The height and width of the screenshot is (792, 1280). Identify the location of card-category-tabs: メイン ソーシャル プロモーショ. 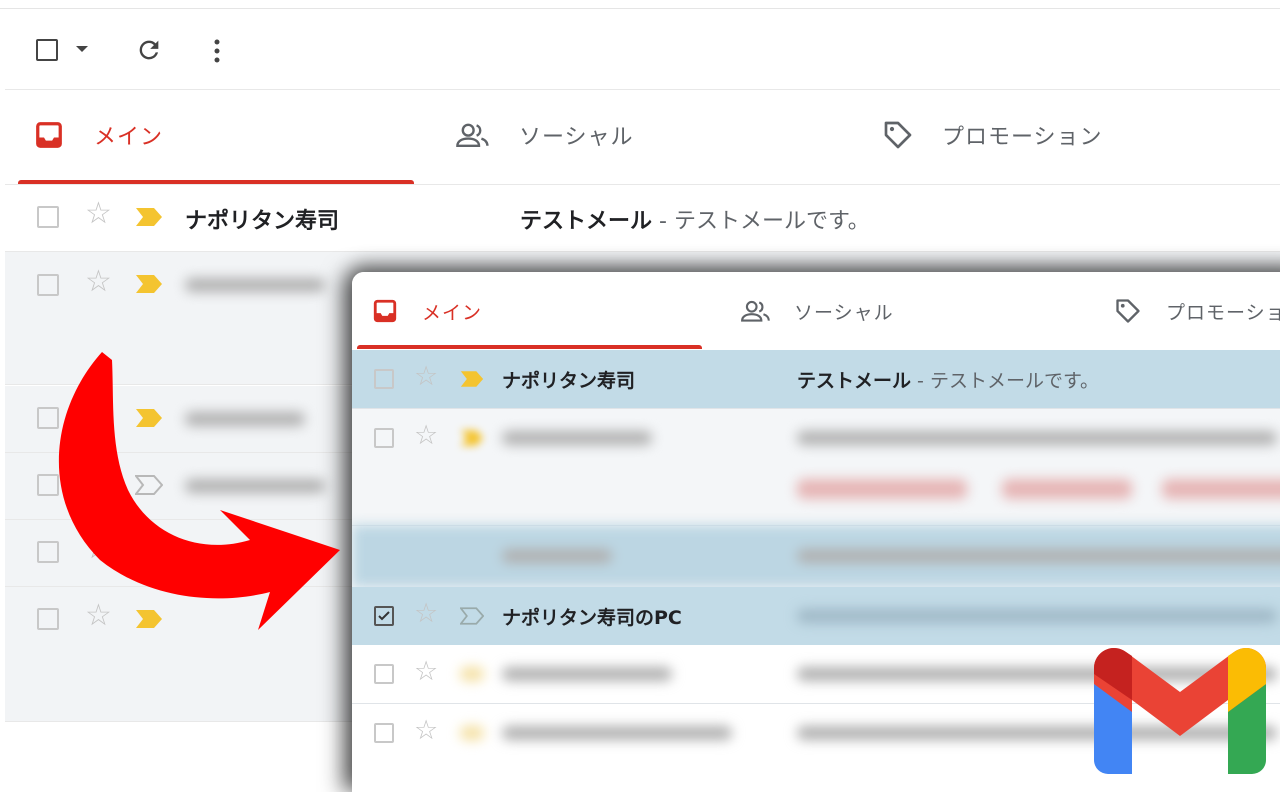
(816, 311).